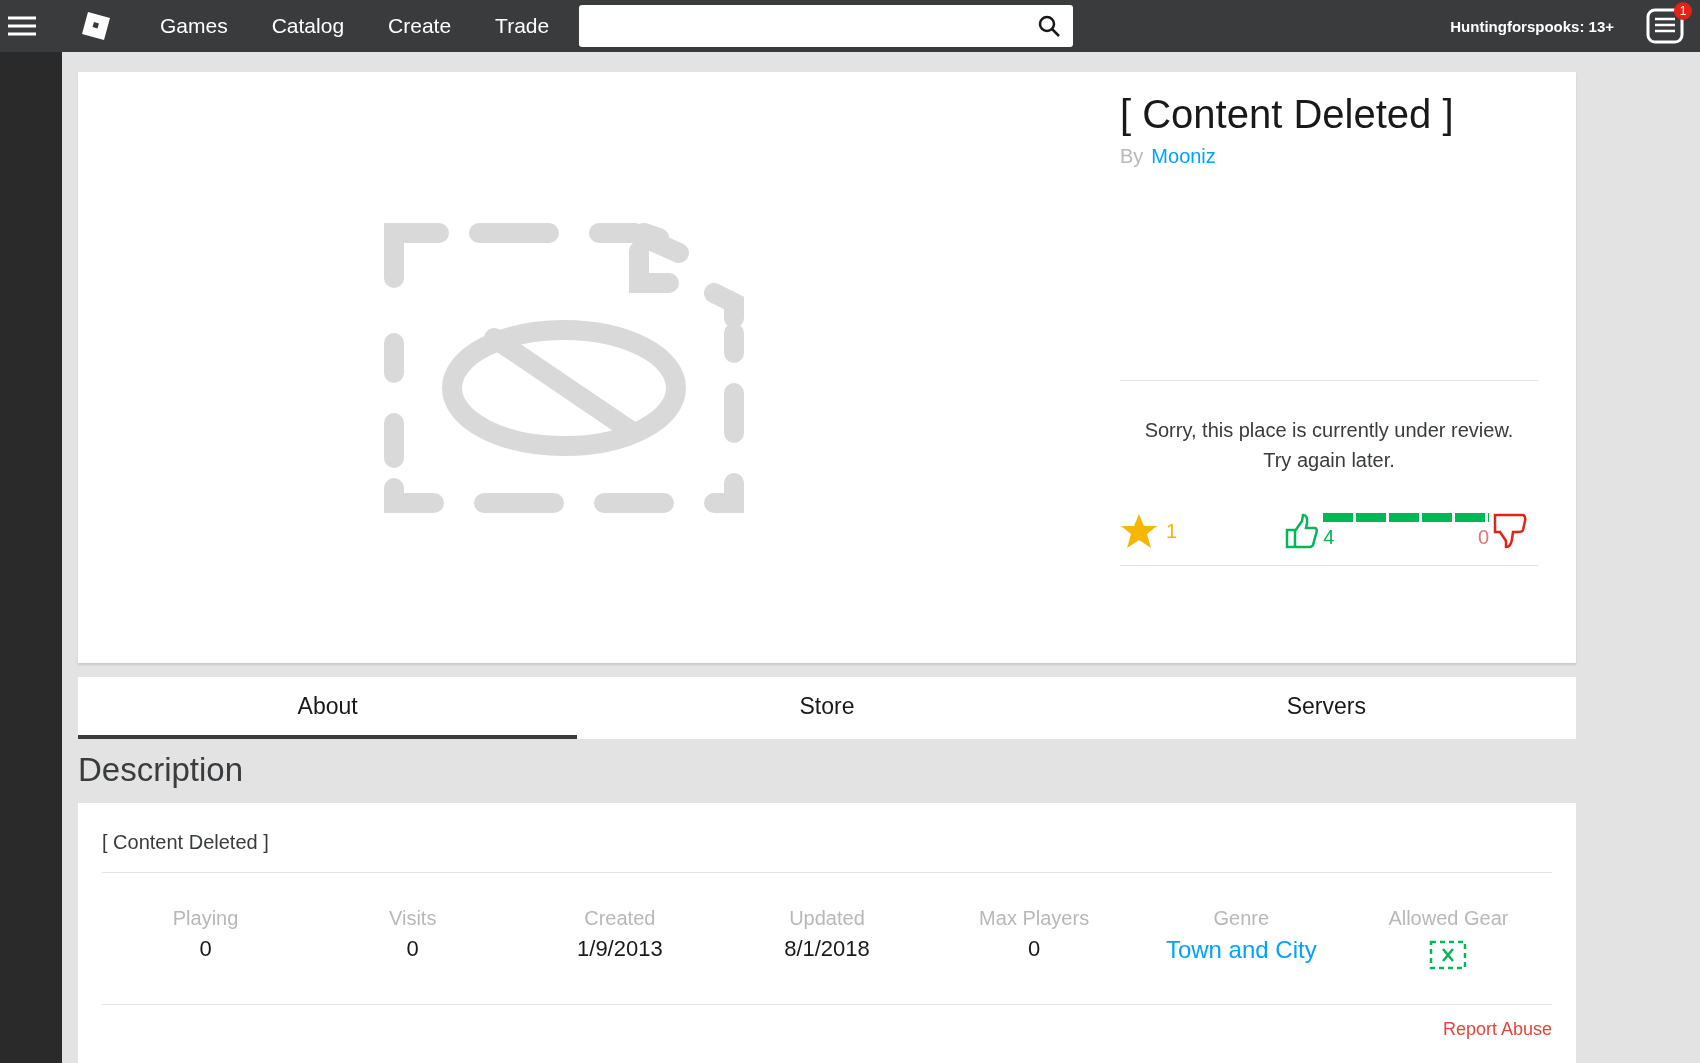 Image resolution: width=1700 pixels, height=1063 pixels. I want to click on description-text: [ Content Deleted ], so click(827, 852).